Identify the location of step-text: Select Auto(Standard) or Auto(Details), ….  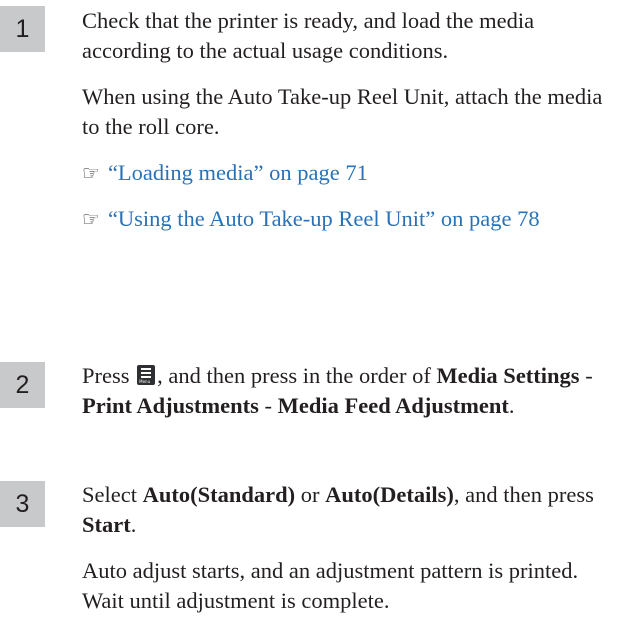
(338, 509).